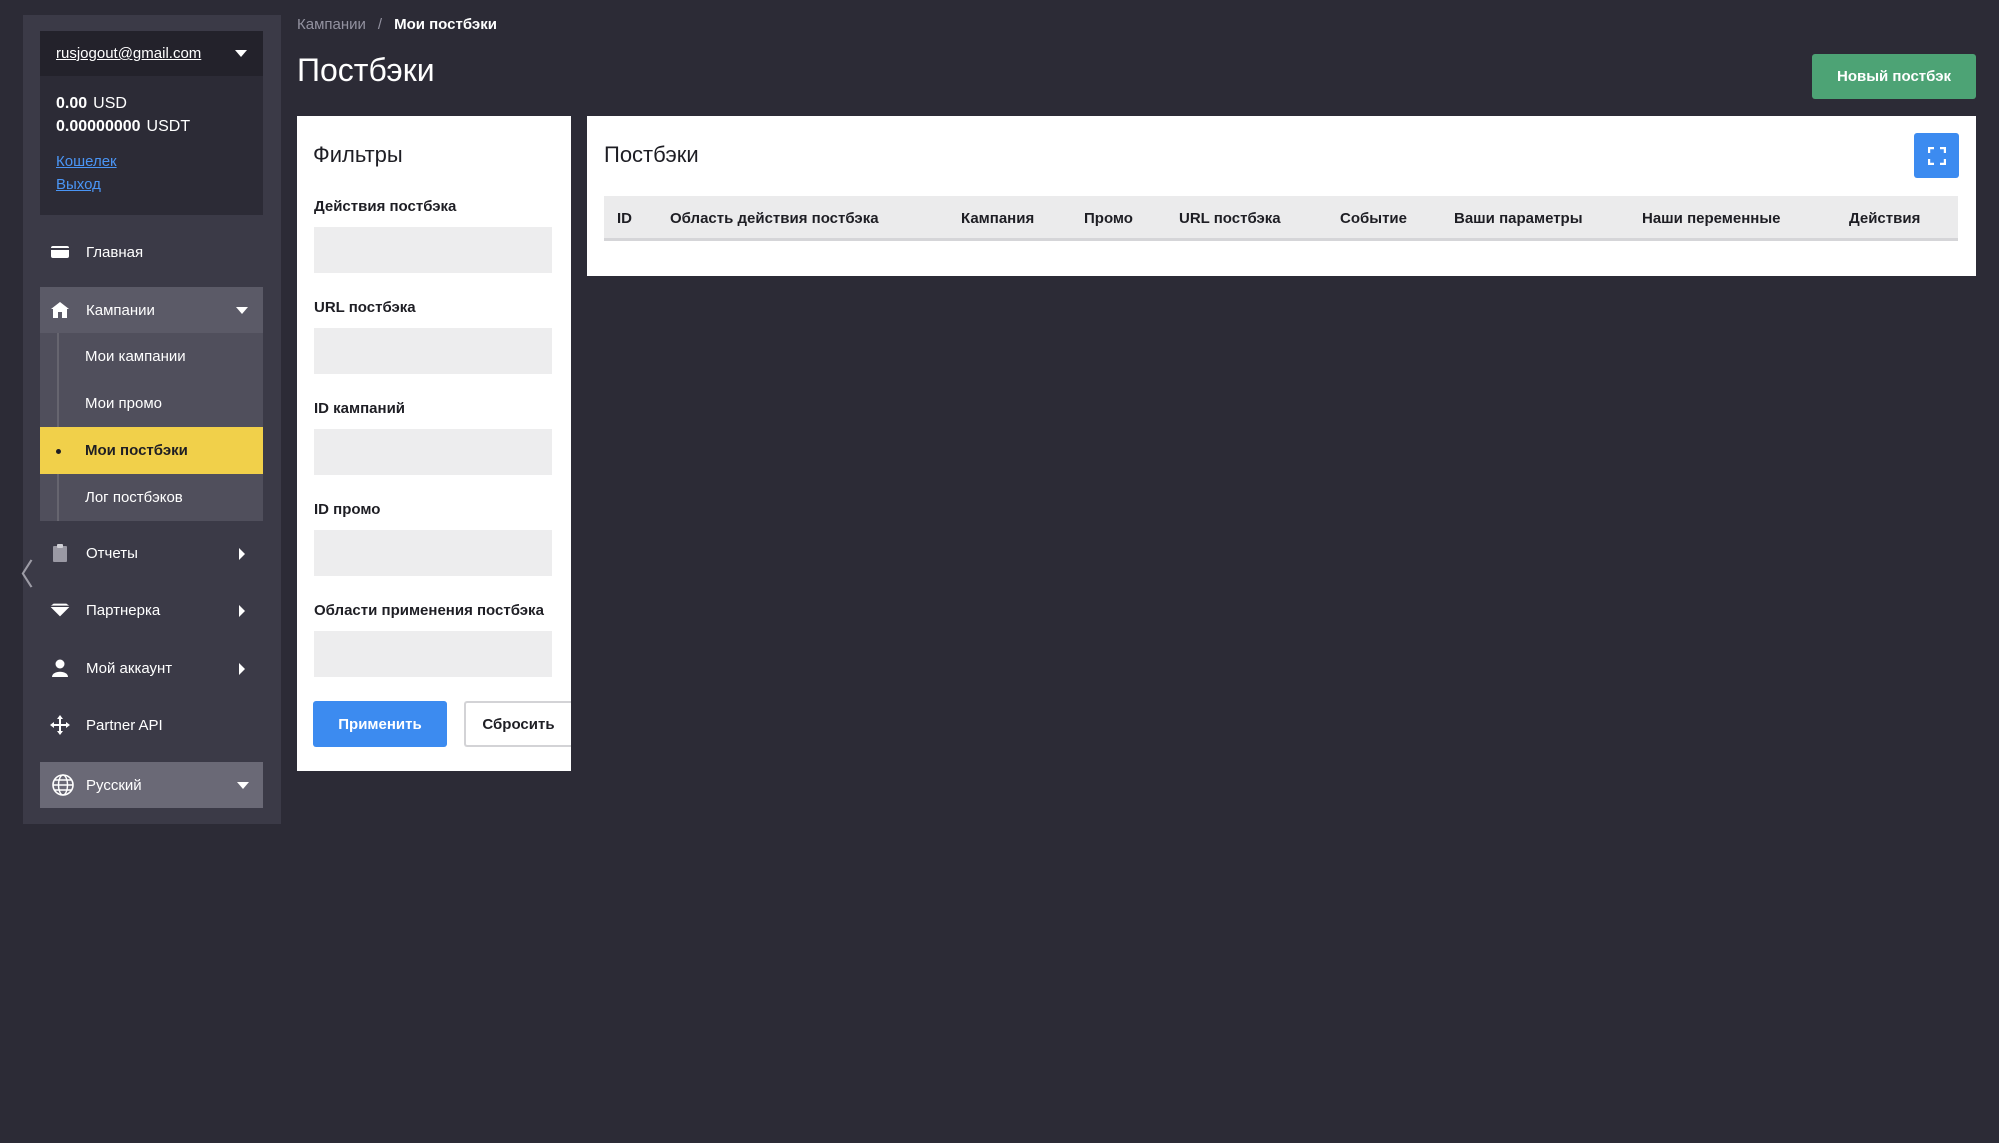 This screenshot has width=1999, height=1143. I want to click on globe-icon, so click(63, 785).